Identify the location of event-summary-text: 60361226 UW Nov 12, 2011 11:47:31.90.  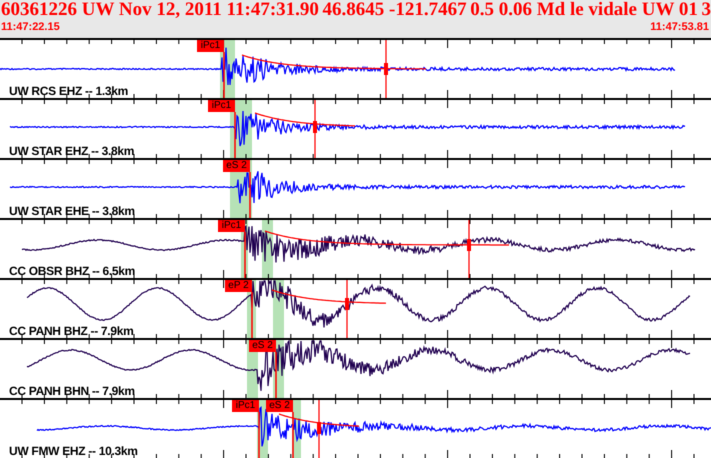
(160, 10).